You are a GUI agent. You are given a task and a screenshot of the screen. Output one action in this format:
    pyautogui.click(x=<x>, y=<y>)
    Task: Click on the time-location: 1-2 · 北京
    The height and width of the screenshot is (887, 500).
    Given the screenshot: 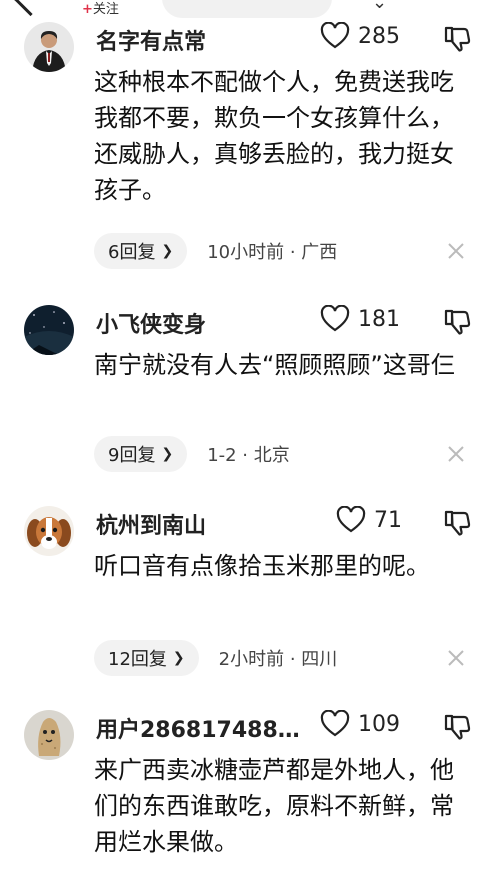 What is the action you would take?
    pyautogui.click(x=248, y=455)
    